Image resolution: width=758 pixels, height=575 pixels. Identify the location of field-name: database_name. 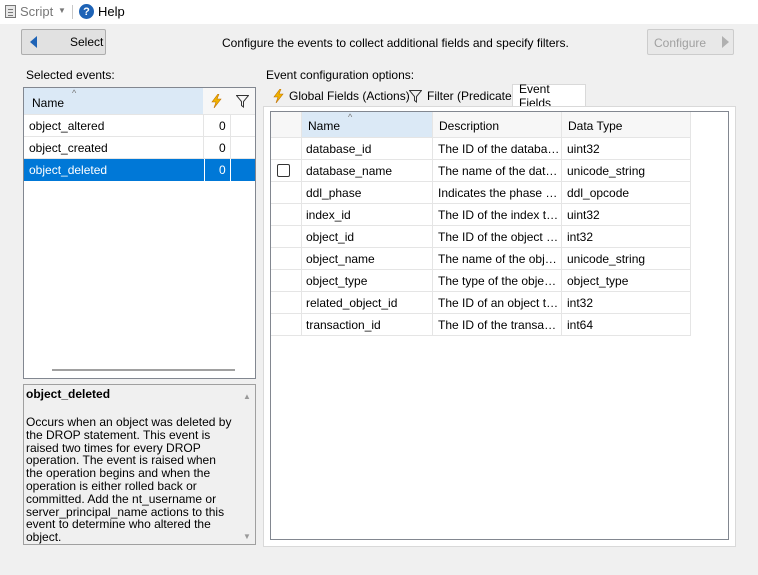
(367, 170).